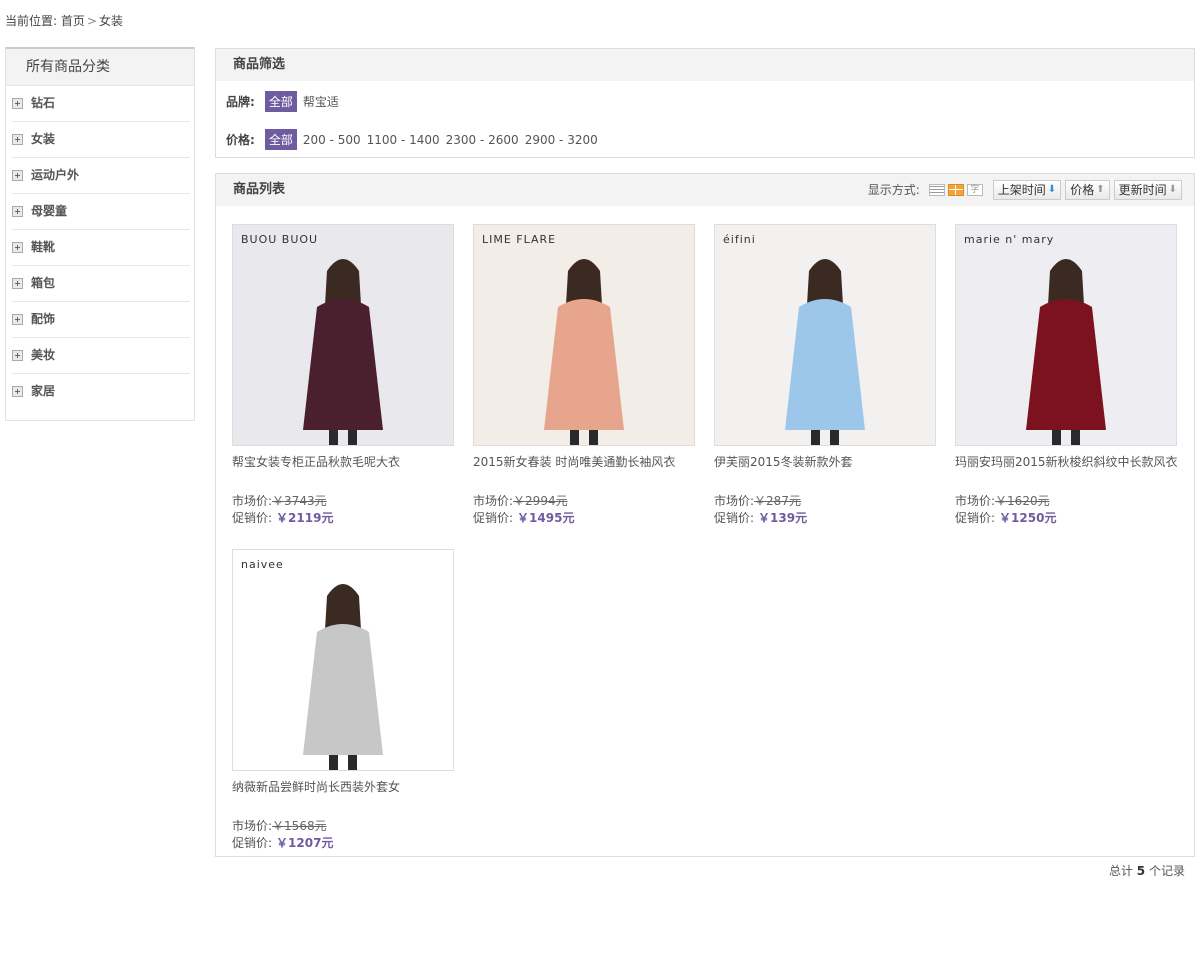 Image resolution: width=1200 pixels, height=974 pixels. I want to click on product-list-header: 商品列表 显示方式: 字 上架时间 ⬇ 价格 ⬆ 更新时间 ⬇, so click(705, 190).